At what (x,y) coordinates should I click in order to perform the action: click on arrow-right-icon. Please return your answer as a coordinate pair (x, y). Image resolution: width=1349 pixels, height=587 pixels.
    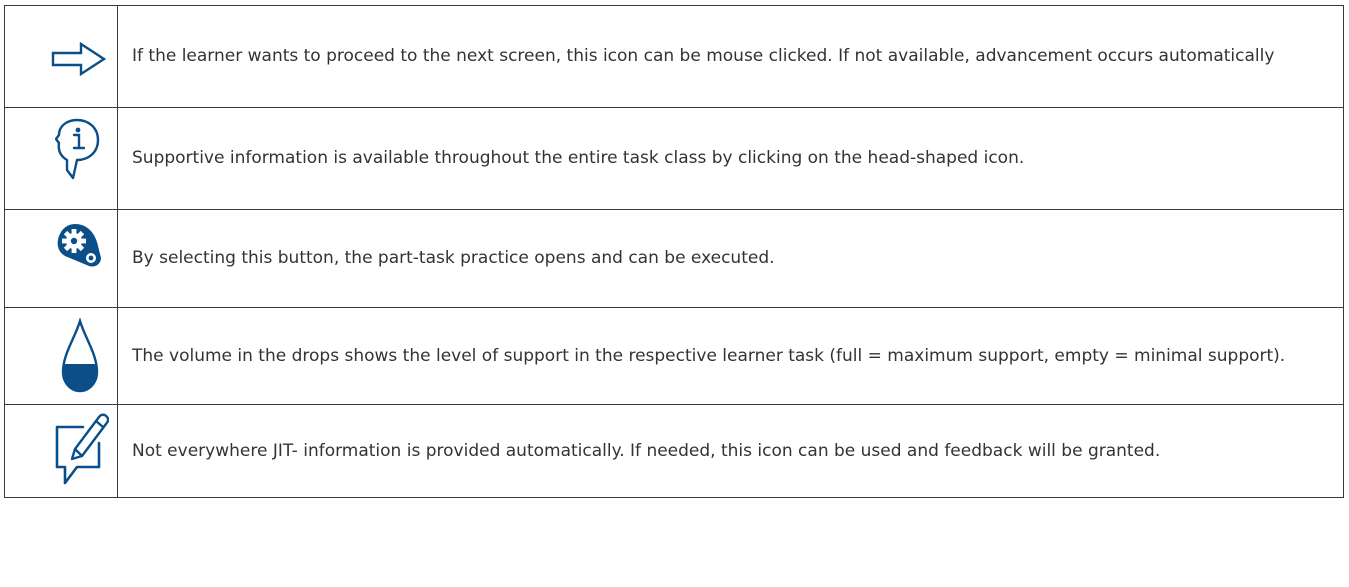
    Looking at the image, I should click on (79, 59).